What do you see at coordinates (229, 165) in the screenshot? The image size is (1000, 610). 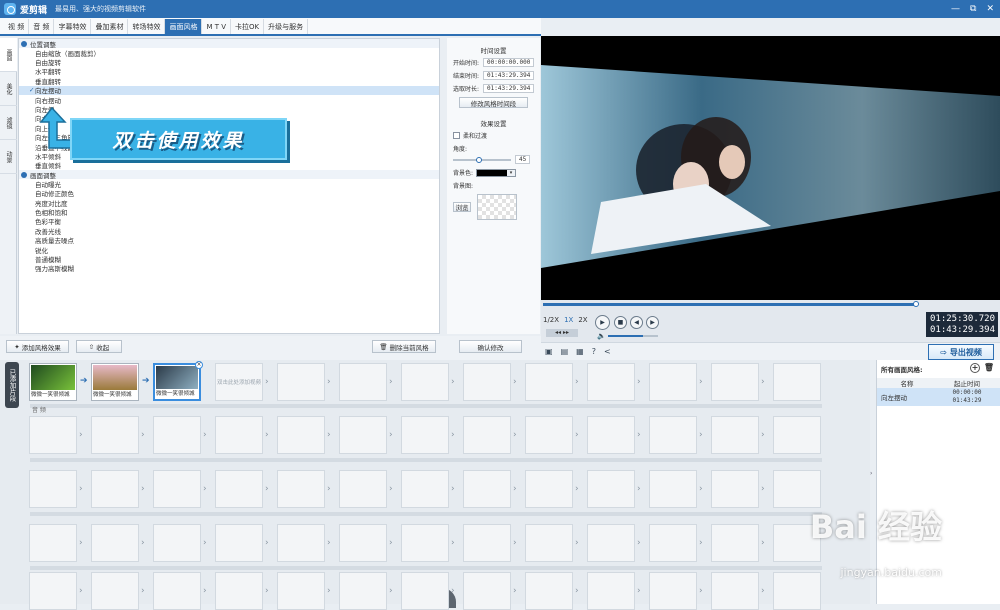 I see `list-item: 垂直倾斜` at bounding box center [229, 165].